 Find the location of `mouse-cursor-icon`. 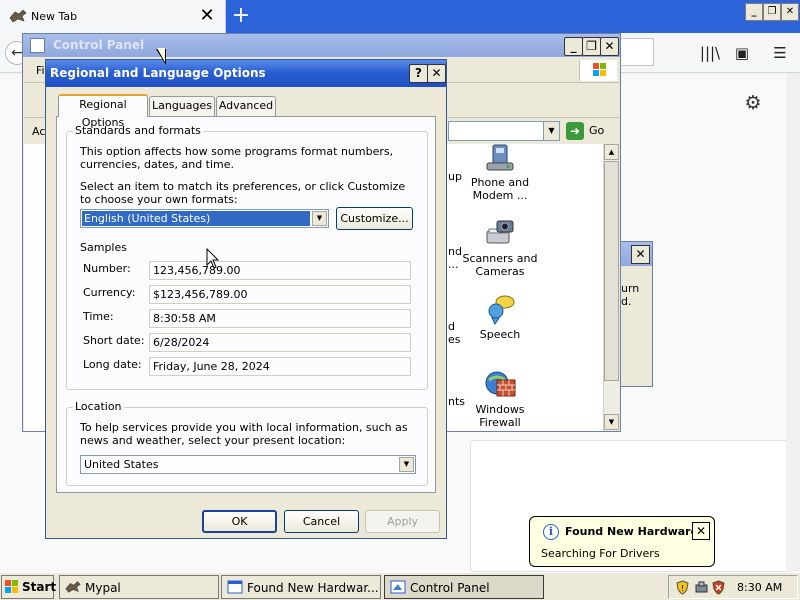

mouse-cursor-icon is located at coordinates (213, 258).